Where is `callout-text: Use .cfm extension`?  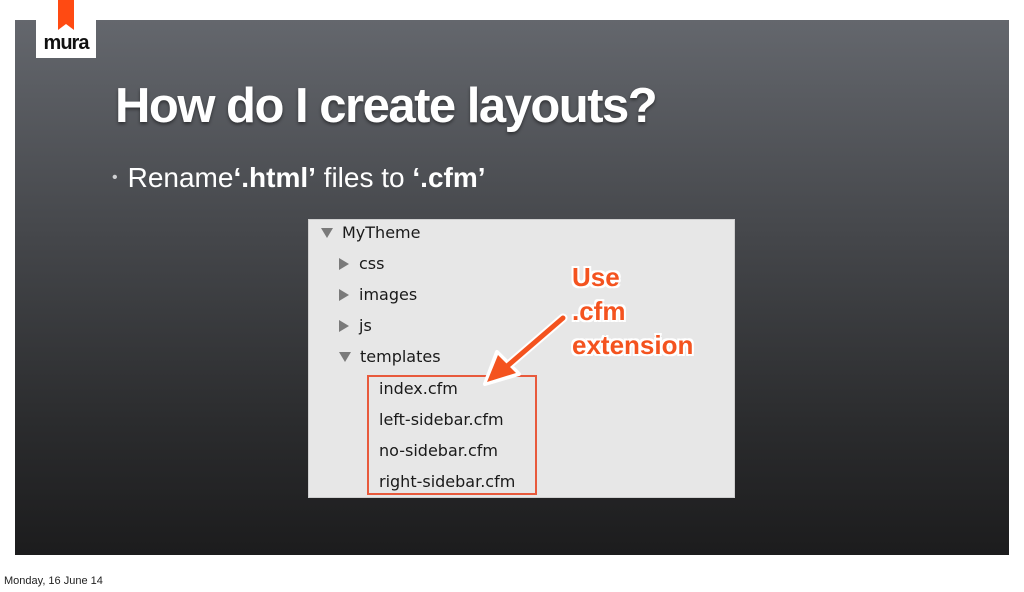 callout-text: Use .cfm extension is located at coordinates (632, 311).